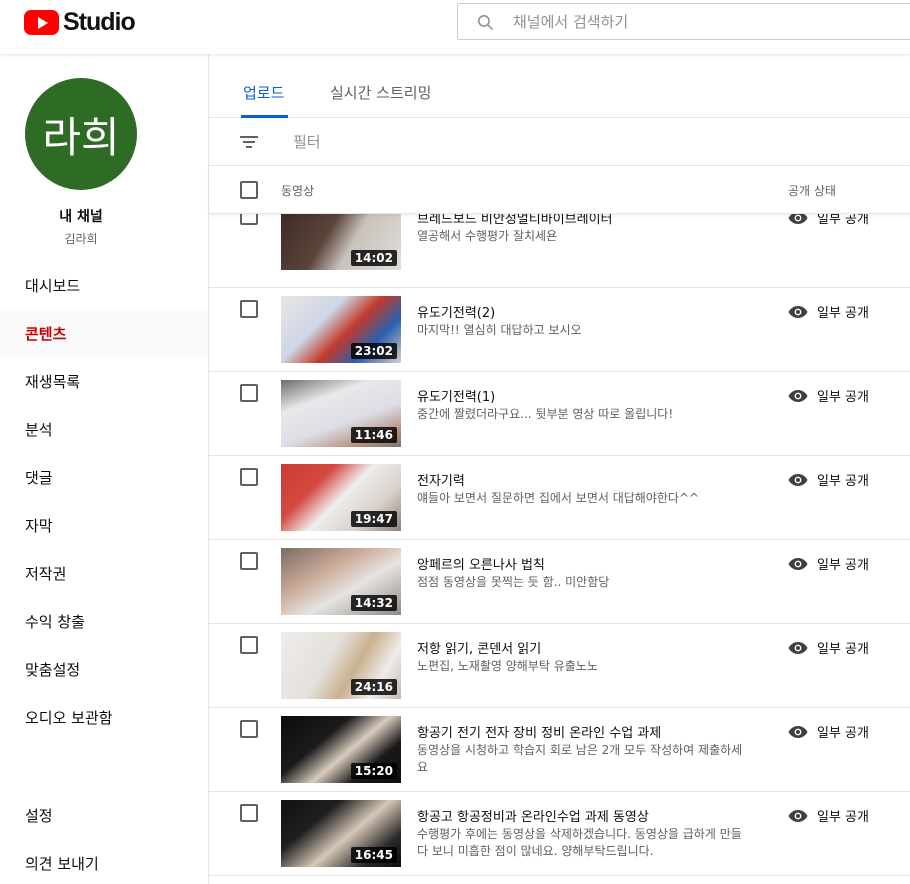  Describe the element at coordinates (456, 311) in the screenshot. I see `video-title: 유도기전력(2)` at that location.